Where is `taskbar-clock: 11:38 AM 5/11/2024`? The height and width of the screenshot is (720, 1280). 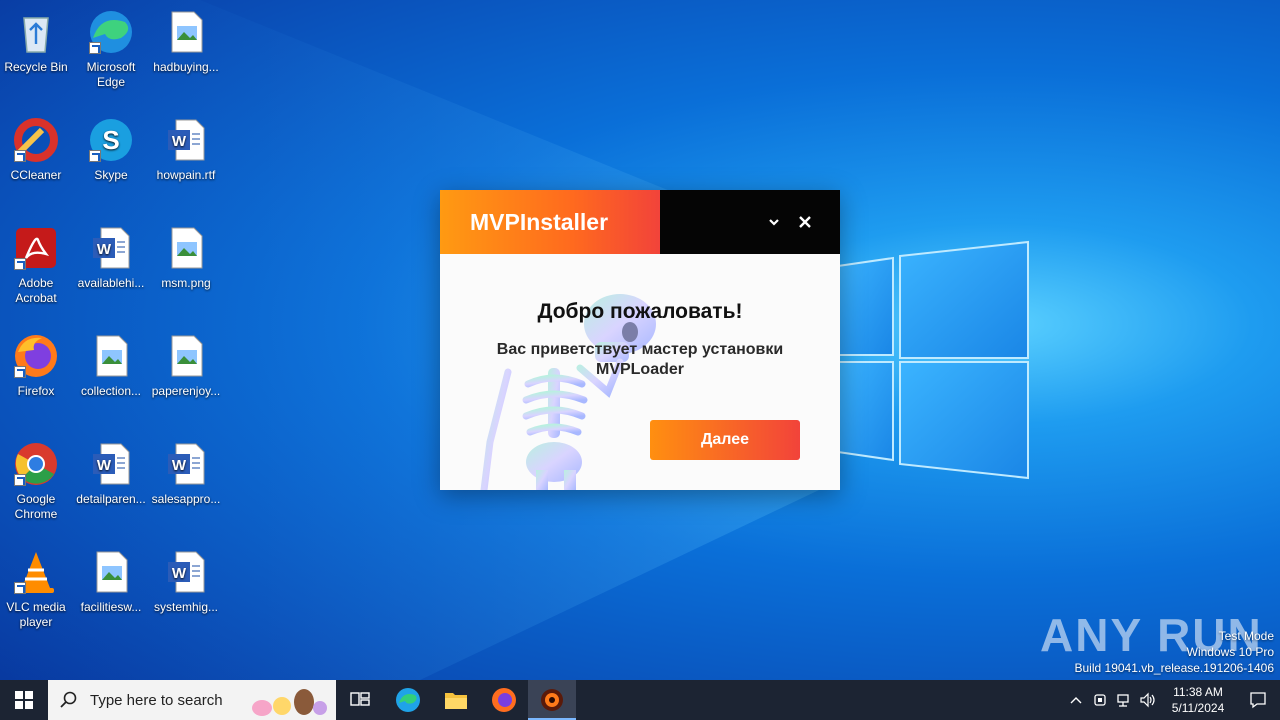
taskbar-clock: 11:38 AM 5/11/2024 is located at coordinates (1198, 700).